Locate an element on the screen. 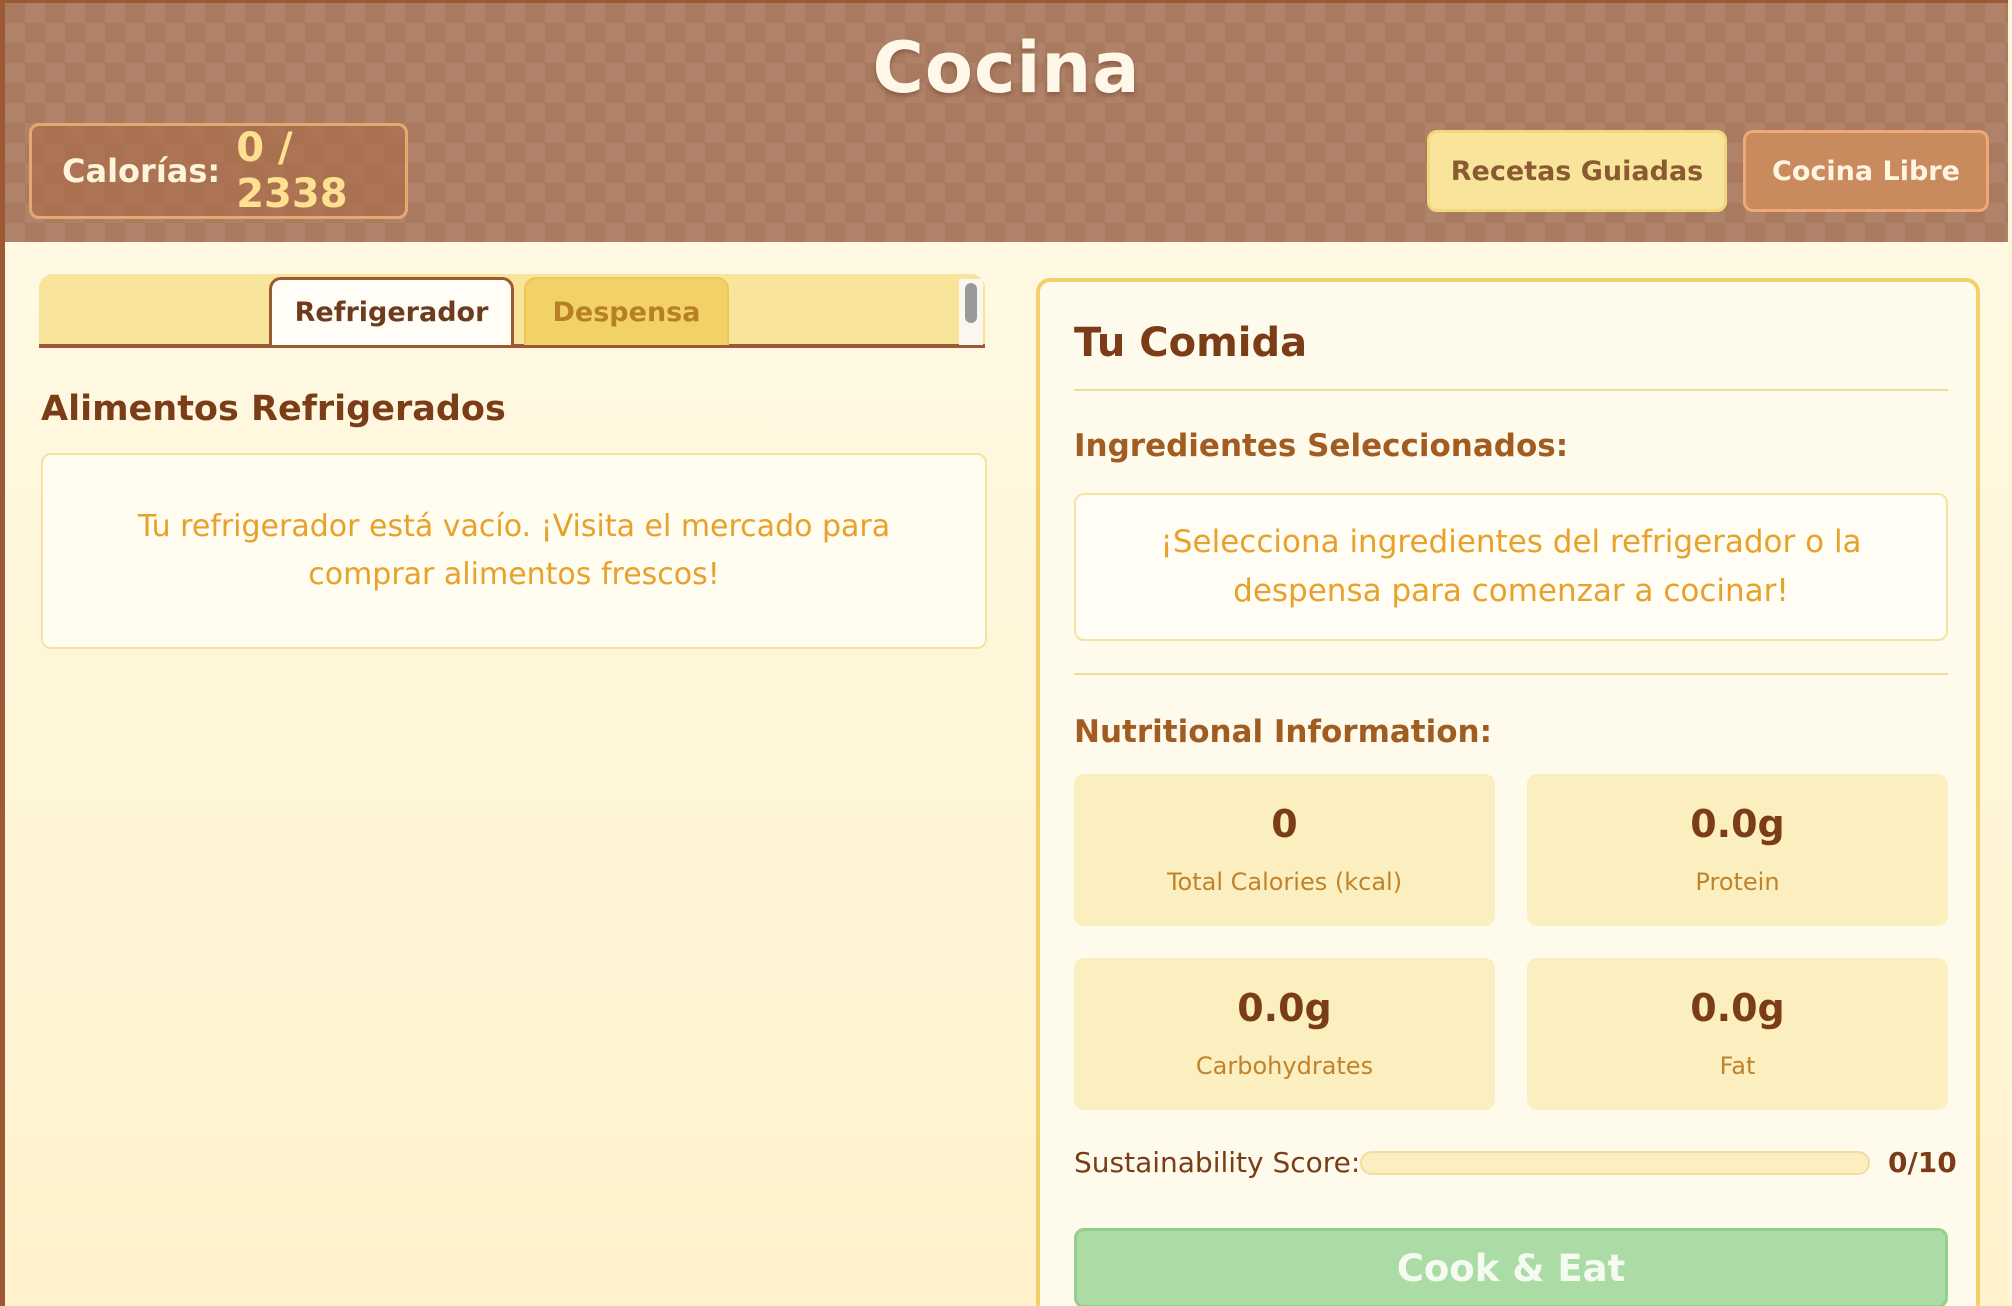 Image resolution: width=2012 pixels, height=1306 pixels. stat-carbohydrates: 0.0g Carbohydrates is located at coordinates (1284, 1034).